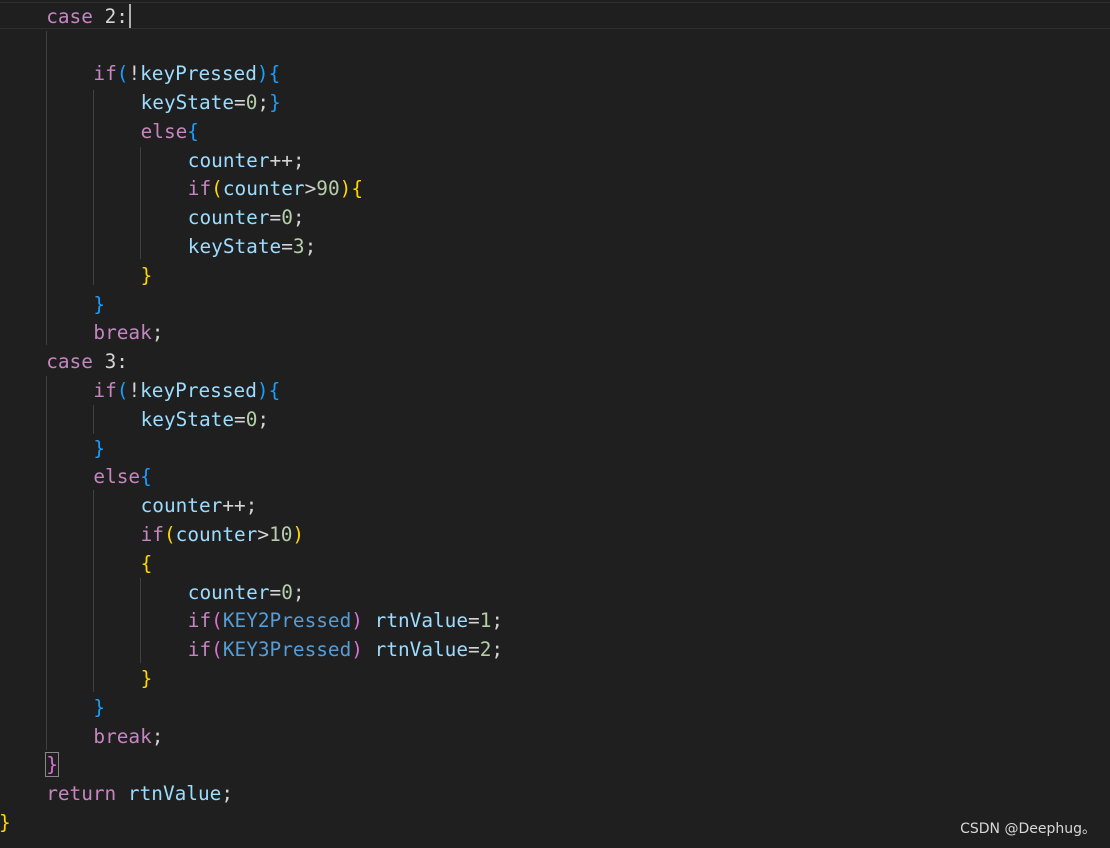 This screenshot has width=1110, height=848. I want to click on code-token: 3, so click(298, 246).